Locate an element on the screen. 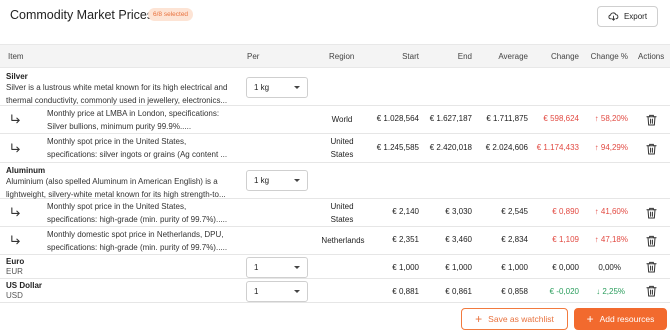 This screenshot has height=332, width=670. export-button: Export is located at coordinates (627, 16).